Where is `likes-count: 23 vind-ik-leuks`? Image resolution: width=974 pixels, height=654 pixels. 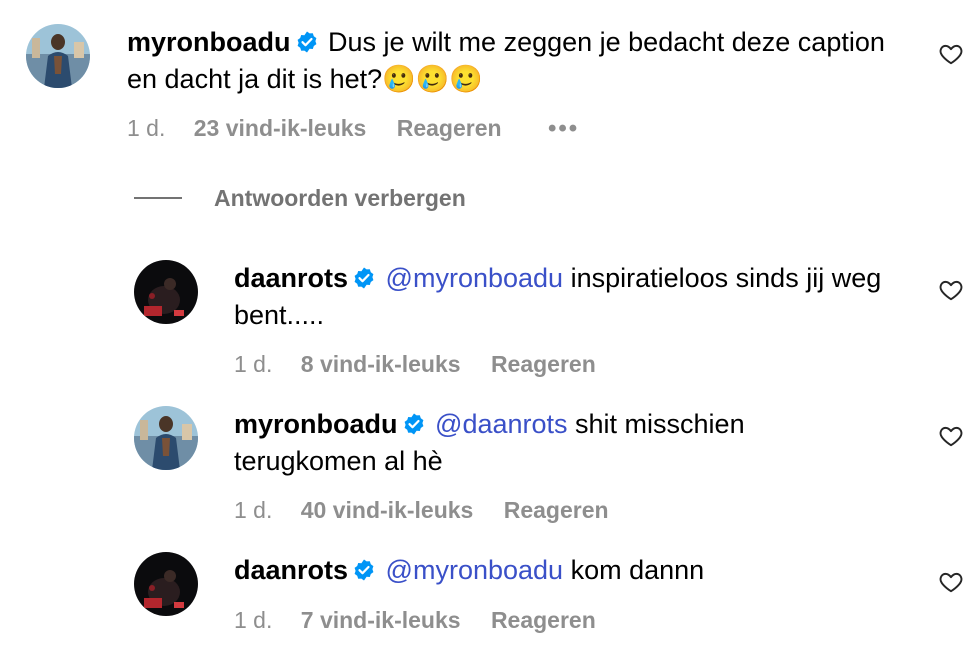 likes-count: 23 vind-ik-leuks is located at coordinates (280, 128).